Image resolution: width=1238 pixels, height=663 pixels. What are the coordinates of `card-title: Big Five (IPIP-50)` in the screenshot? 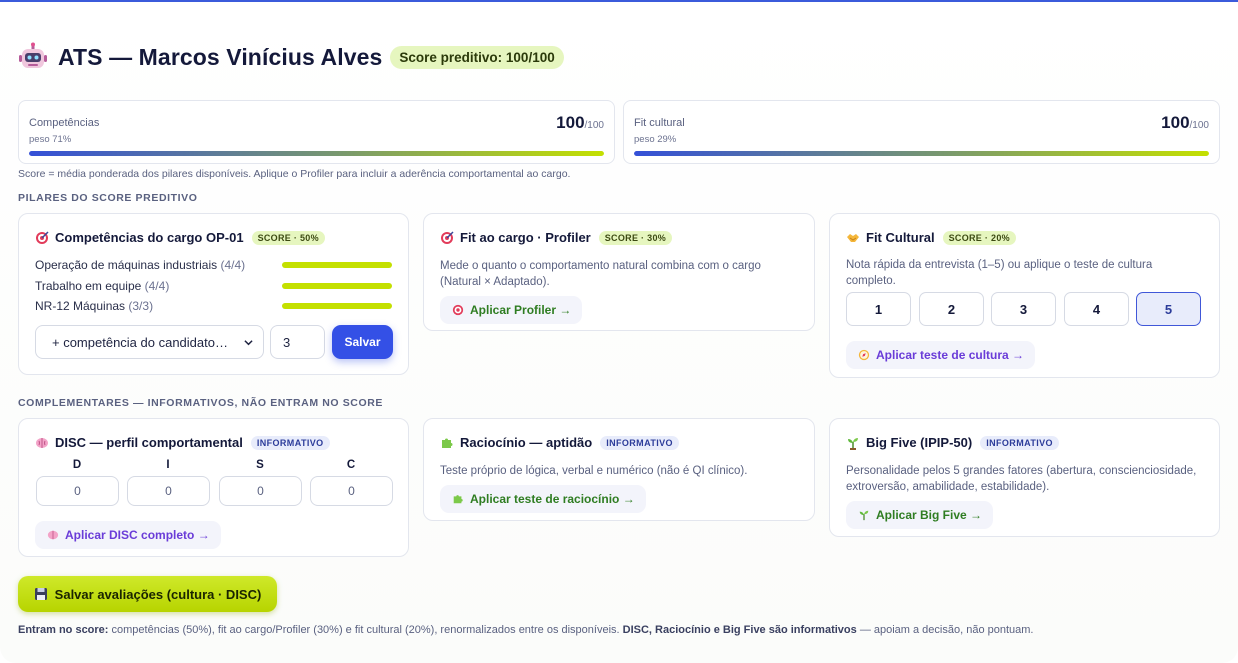 It's located at (919, 442).